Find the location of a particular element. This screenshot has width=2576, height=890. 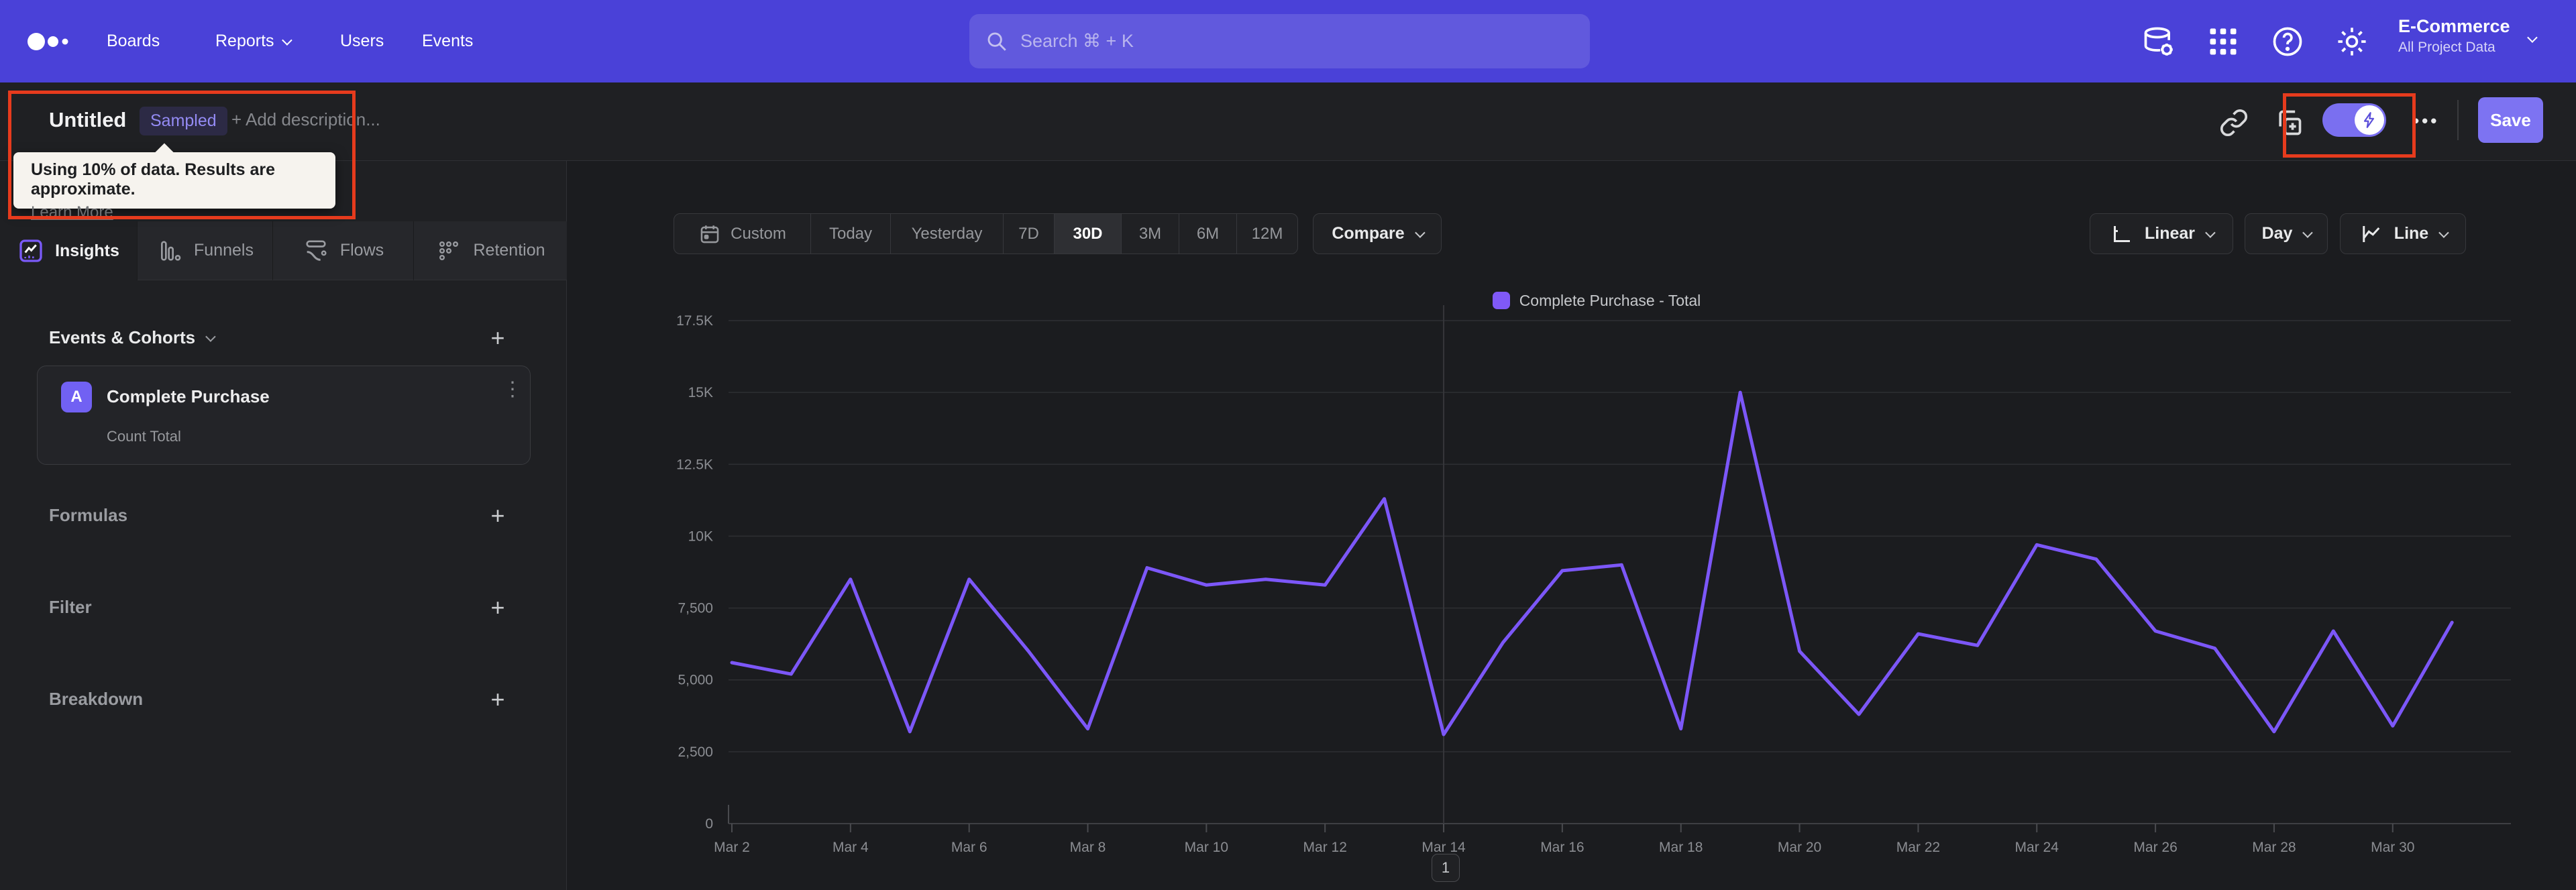

funnels-icon is located at coordinates (171, 250).